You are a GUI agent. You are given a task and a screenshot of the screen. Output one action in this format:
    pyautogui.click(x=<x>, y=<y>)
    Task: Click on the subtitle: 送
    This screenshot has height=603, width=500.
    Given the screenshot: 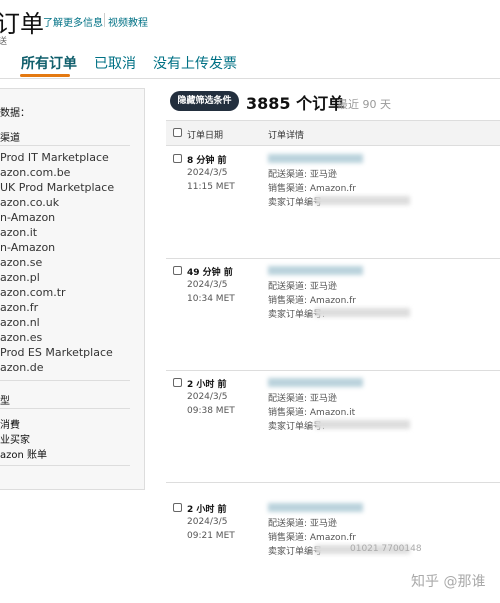 What is the action you would take?
    pyautogui.click(x=4, y=42)
    